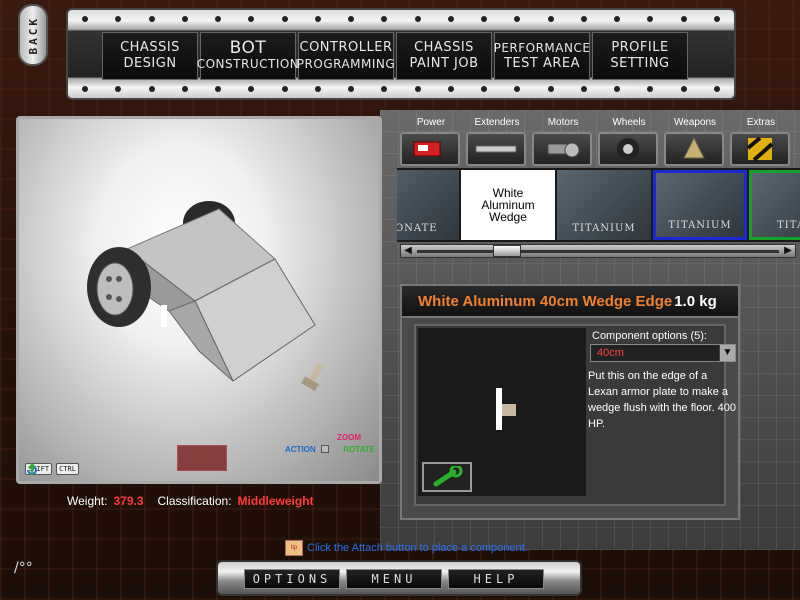 The height and width of the screenshot is (600, 800). Describe the element at coordinates (788, 251) in the screenshot. I see `scroll-right-icon: ▶` at that location.